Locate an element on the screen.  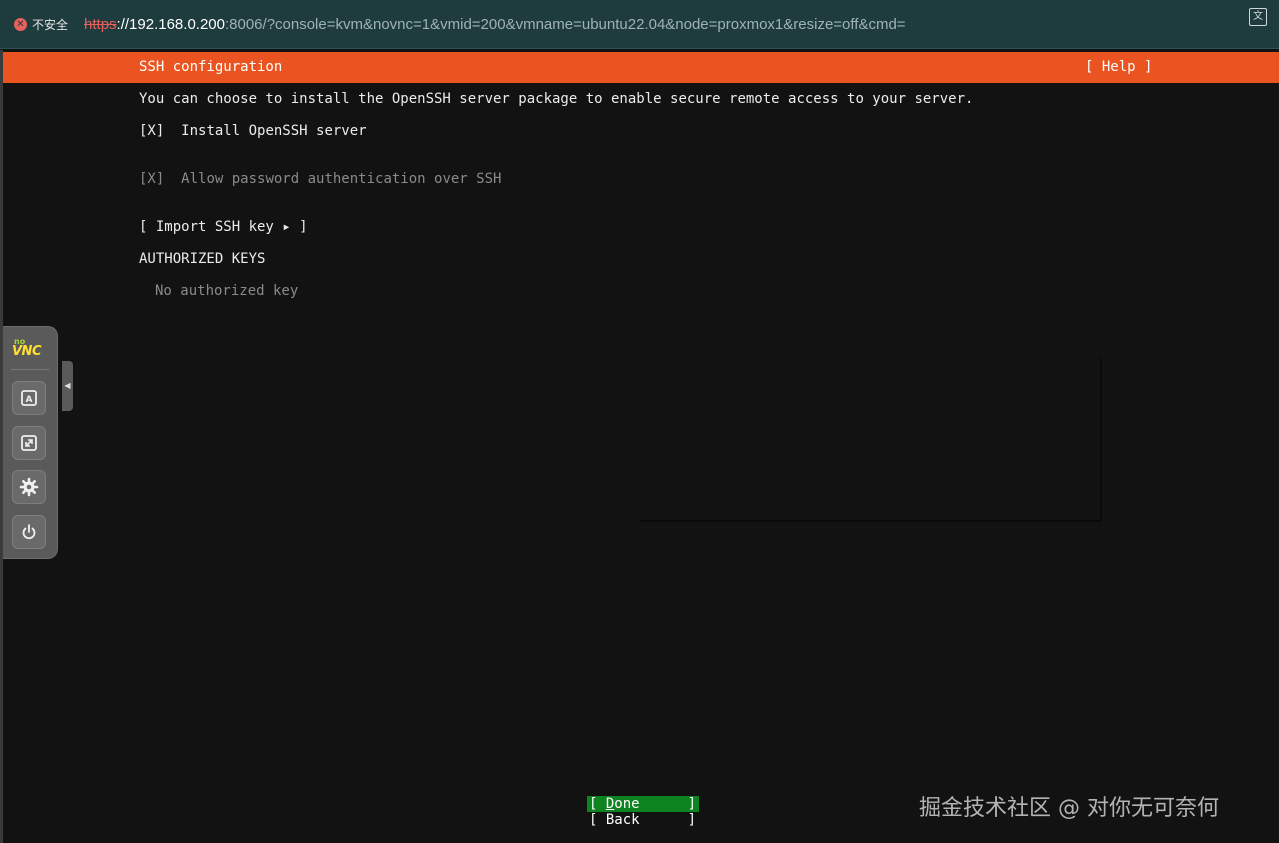
divider is located at coordinates (30, 369).